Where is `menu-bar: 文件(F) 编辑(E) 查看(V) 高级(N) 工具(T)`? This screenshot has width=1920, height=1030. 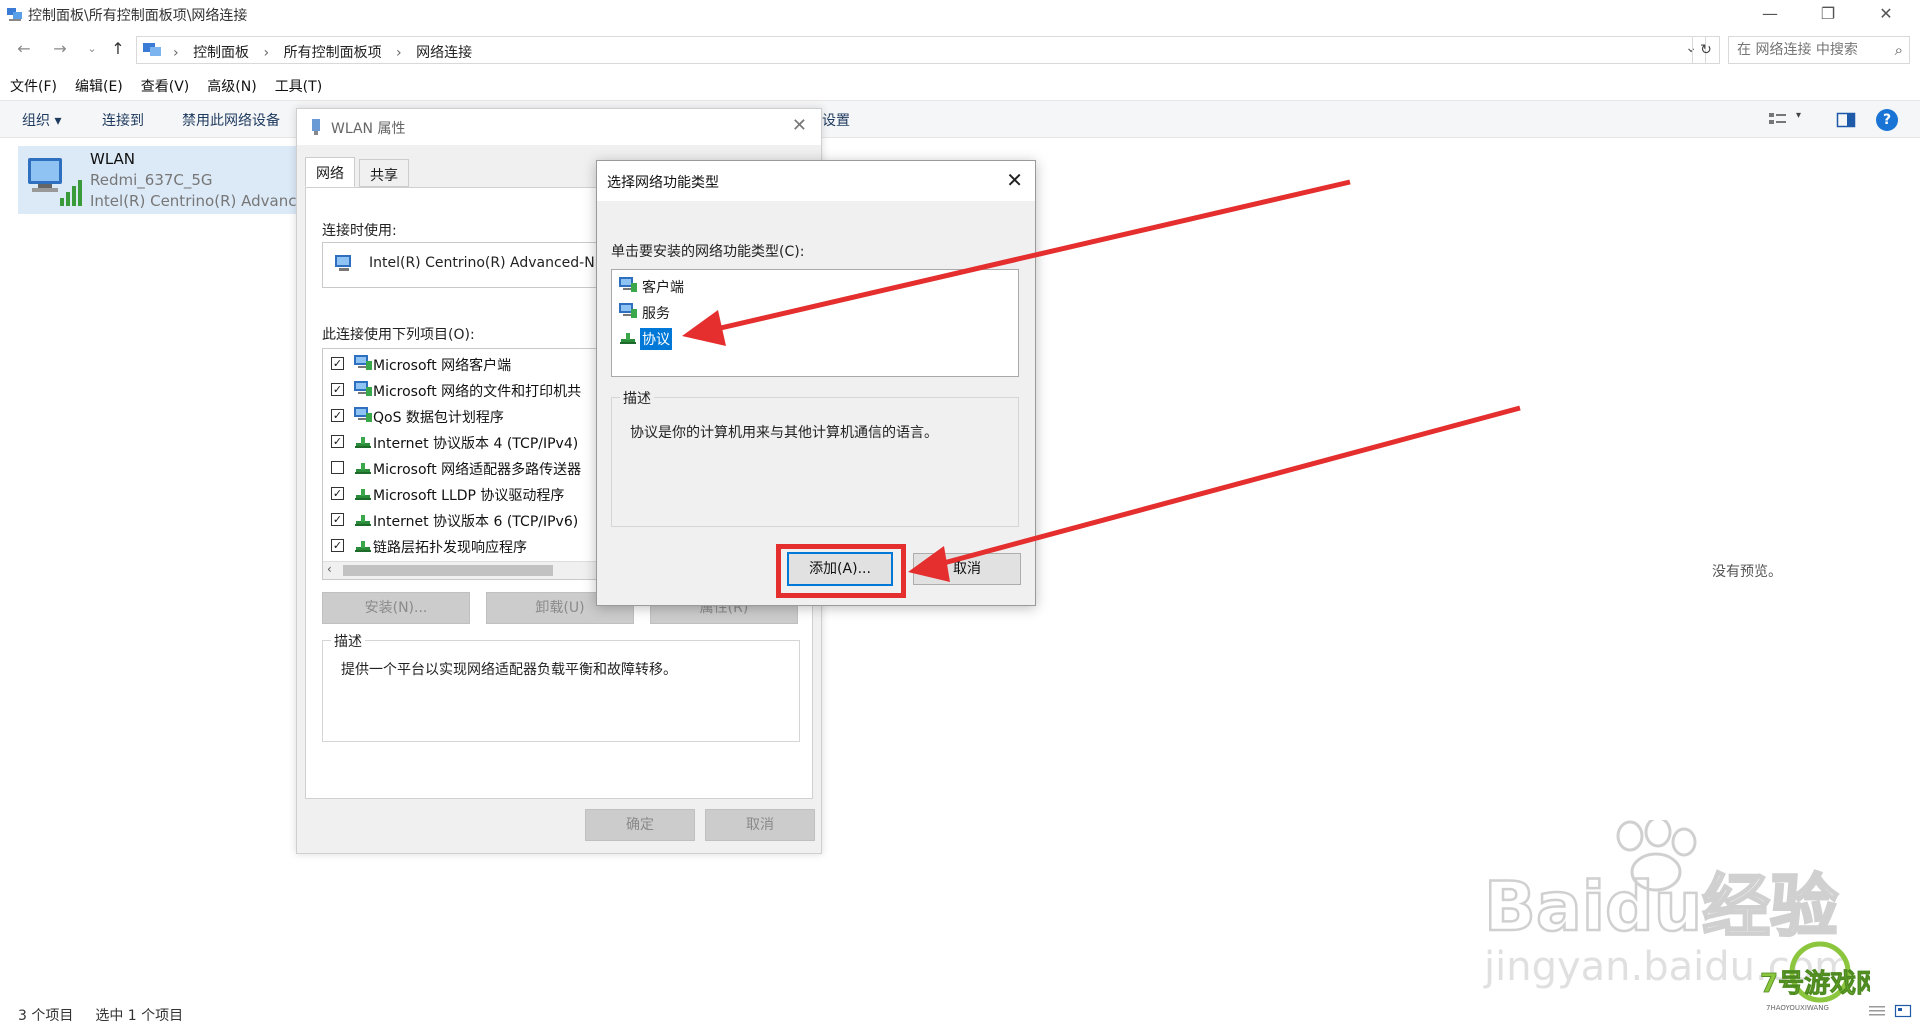
menu-bar: 文件(F) 编辑(E) 查看(V) 高级(N) 工具(T) is located at coordinates (165, 86).